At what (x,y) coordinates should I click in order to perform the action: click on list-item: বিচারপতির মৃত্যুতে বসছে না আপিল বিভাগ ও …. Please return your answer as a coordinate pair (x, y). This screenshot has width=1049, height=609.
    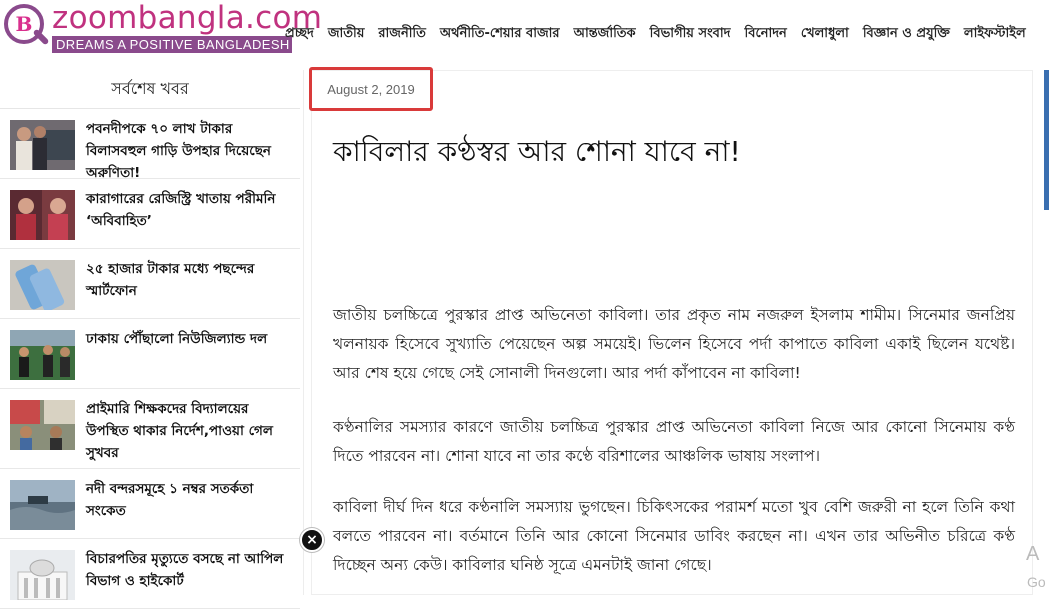
    Looking at the image, I should click on (150, 574).